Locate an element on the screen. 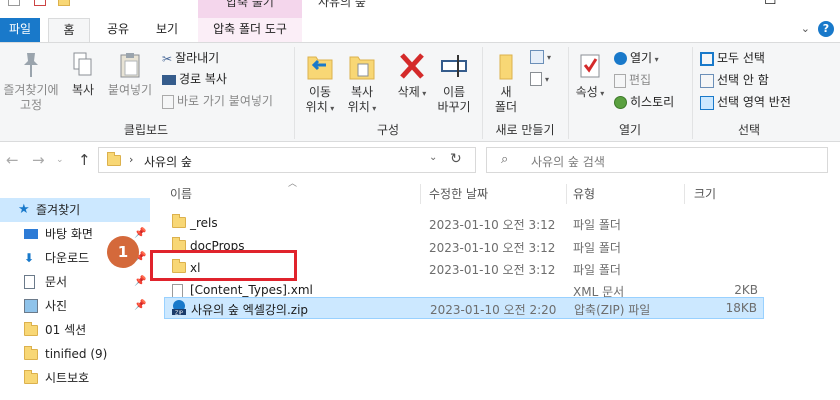  select-none-button: 선택 안 함 is located at coordinates (734, 80).